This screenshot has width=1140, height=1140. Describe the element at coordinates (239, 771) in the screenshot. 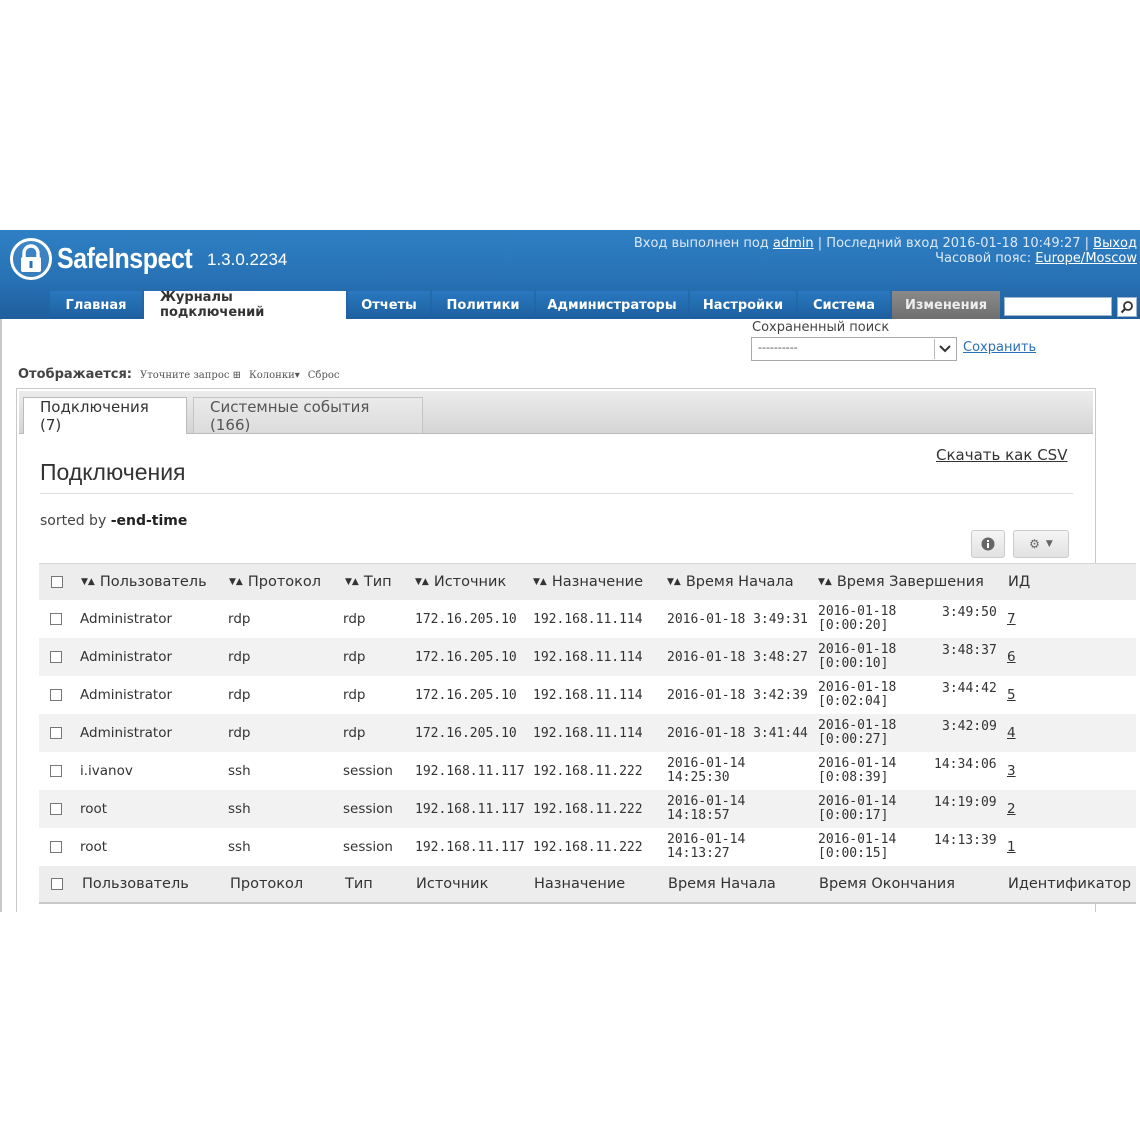

I see `cell-protocol: ssh` at that location.